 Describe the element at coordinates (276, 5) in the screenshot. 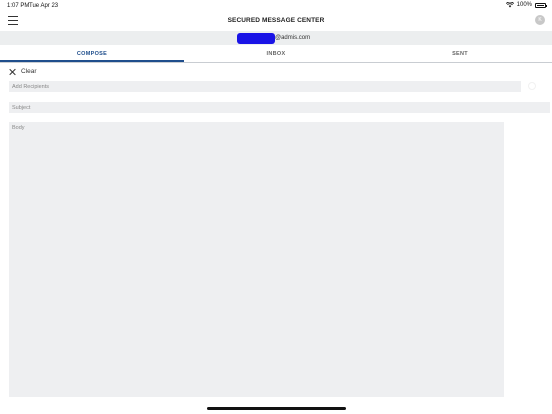

I see `status-bar: 1:07 PM Tue Apr 23 100%` at that location.